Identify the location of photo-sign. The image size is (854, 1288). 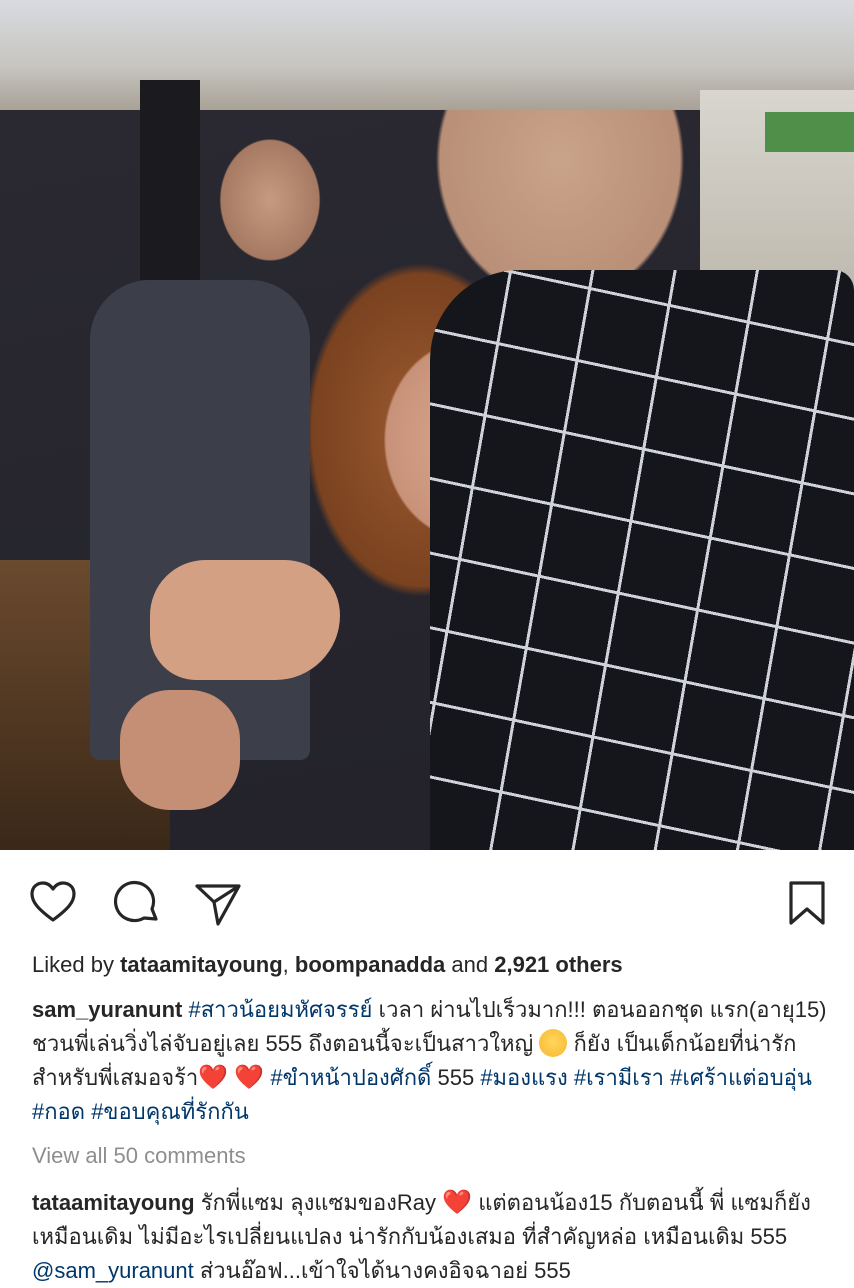
(809, 132).